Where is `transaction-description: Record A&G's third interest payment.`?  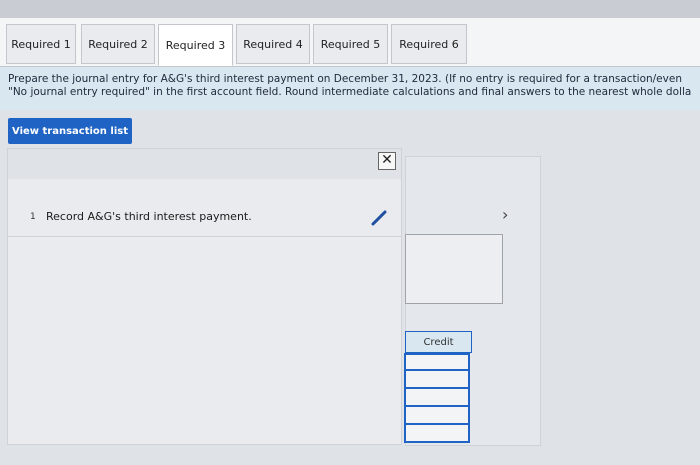
transaction-description: Record A&G's third interest payment. is located at coordinates (149, 216).